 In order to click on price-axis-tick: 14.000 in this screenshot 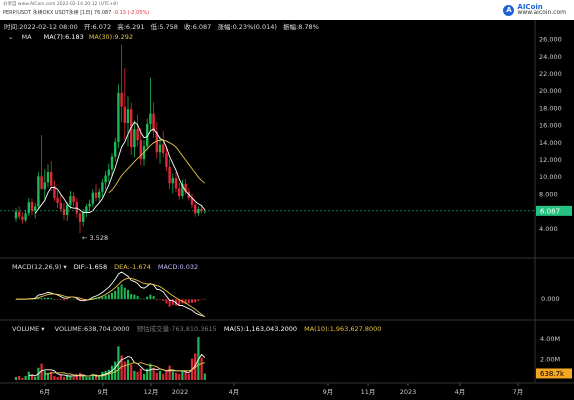, I will do `click(550, 143)`.